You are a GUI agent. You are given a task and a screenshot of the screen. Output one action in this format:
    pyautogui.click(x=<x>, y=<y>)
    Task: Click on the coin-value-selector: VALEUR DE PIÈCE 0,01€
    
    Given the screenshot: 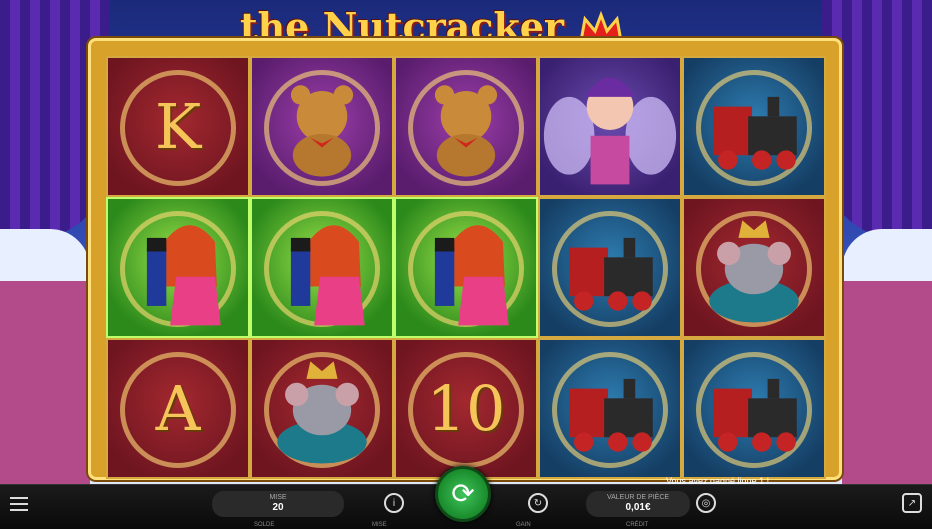 What is the action you would take?
    pyautogui.click(x=638, y=504)
    